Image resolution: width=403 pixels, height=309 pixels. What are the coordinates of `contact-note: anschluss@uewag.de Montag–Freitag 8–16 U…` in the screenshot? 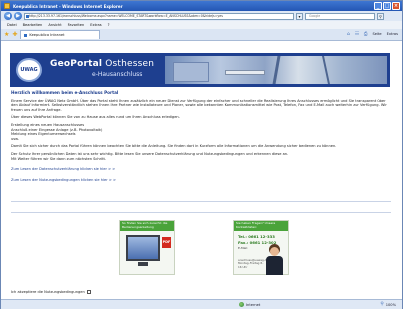 It's located at (253, 263).